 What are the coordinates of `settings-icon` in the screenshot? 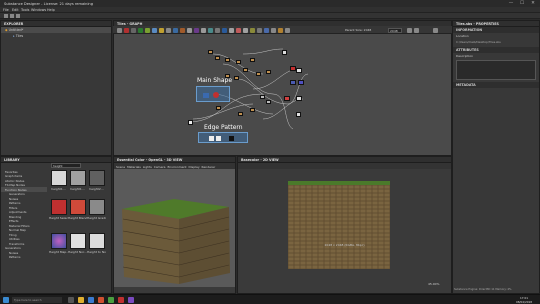 It's located at (435, 30).